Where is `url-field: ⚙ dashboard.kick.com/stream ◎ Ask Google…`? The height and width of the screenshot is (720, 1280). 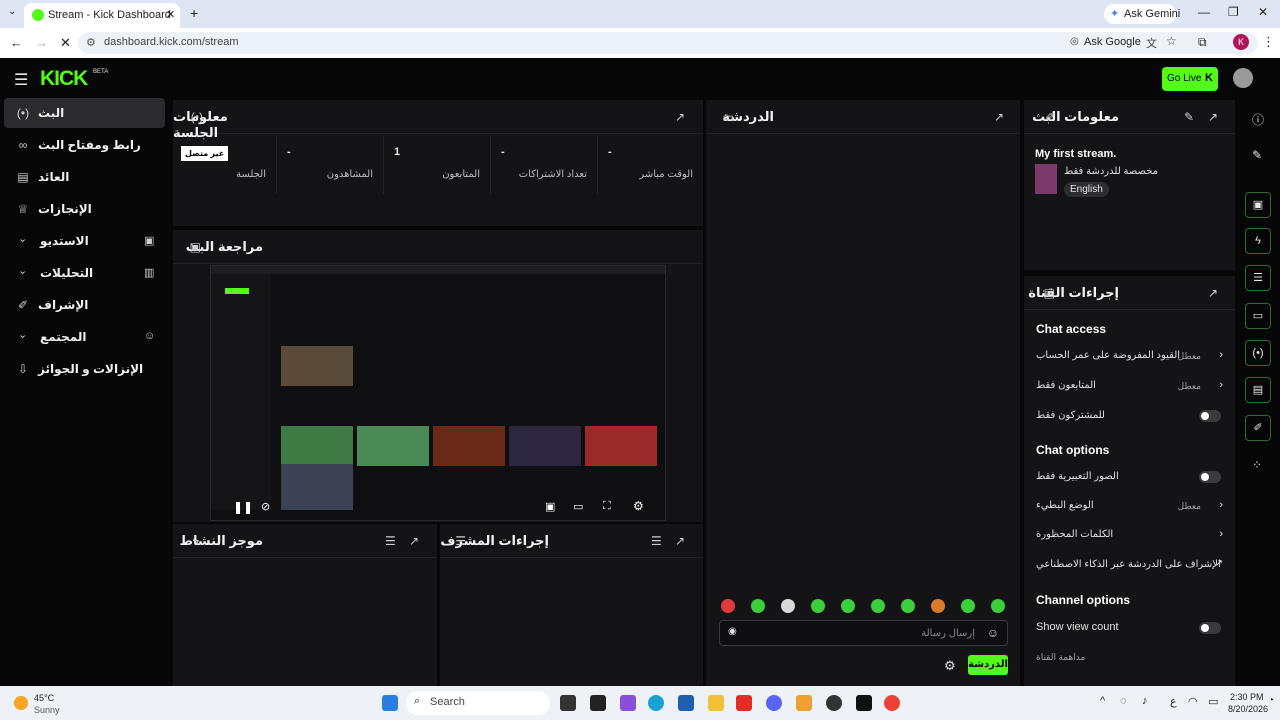 url-field: ⚙ dashboard.kick.com/stream ◎ Ask Google… is located at coordinates (668, 43).